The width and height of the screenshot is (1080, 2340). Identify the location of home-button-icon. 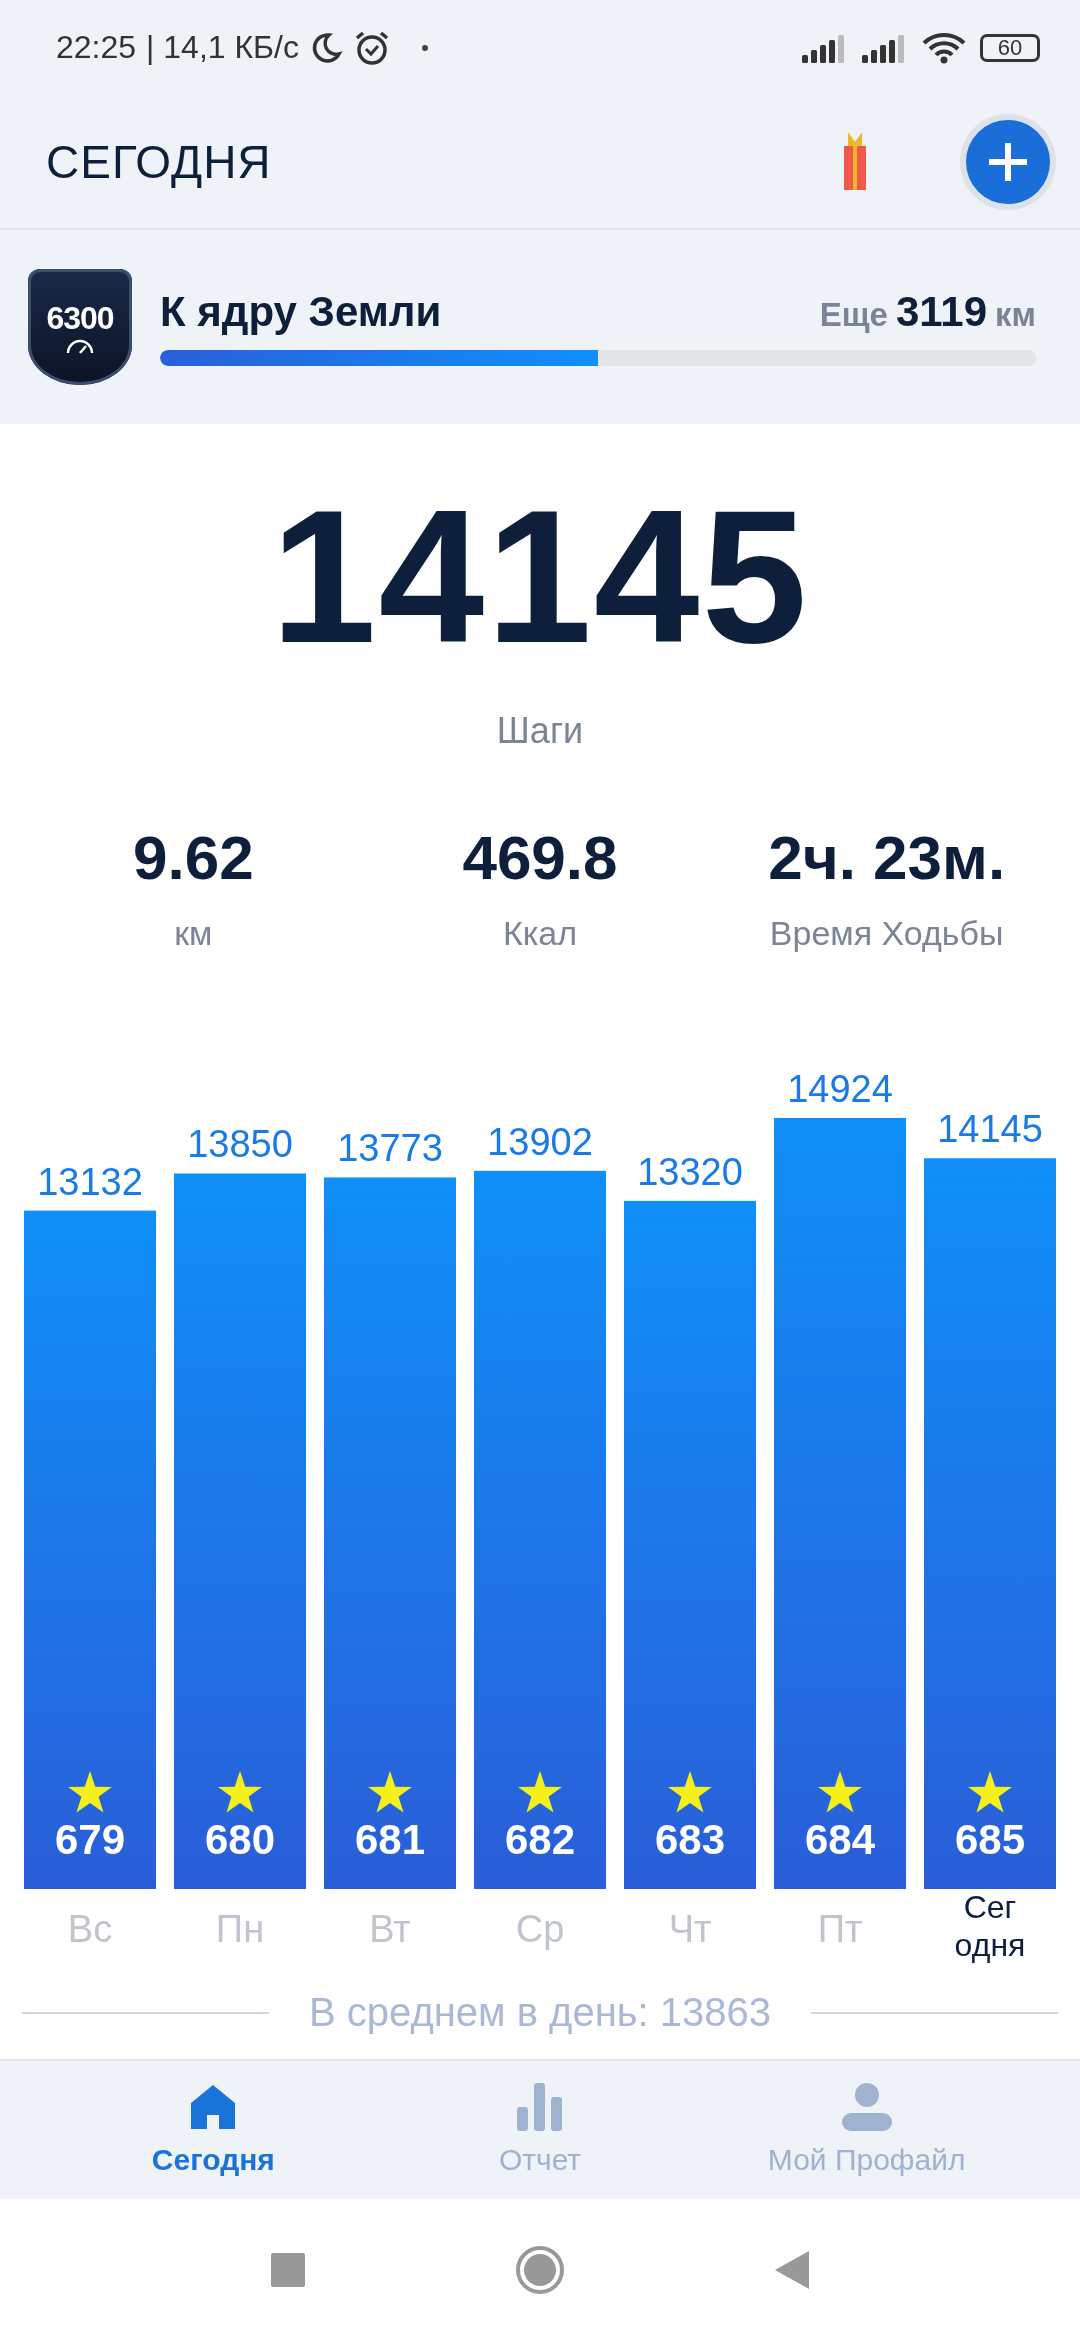
(540, 2269).